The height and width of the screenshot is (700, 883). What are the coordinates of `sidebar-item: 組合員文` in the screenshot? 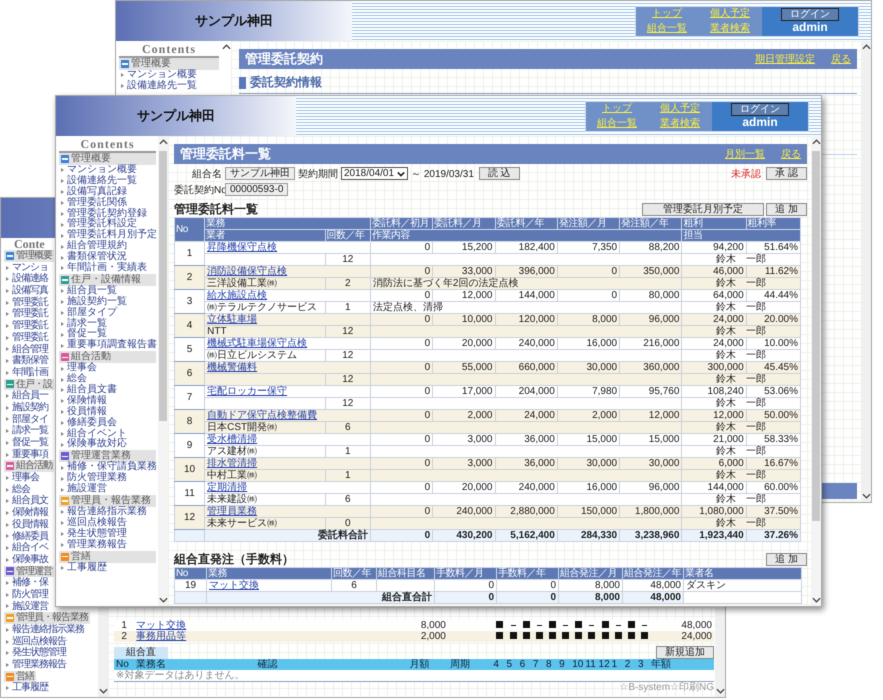 It's located at (26, 501).